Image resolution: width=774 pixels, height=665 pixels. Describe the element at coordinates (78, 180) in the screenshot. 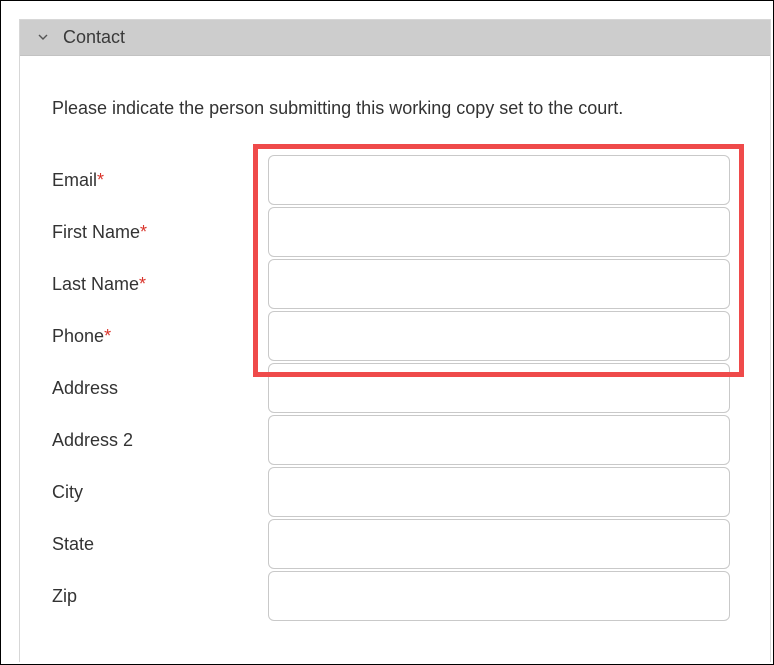

I see `email-label: Email*` at that location.